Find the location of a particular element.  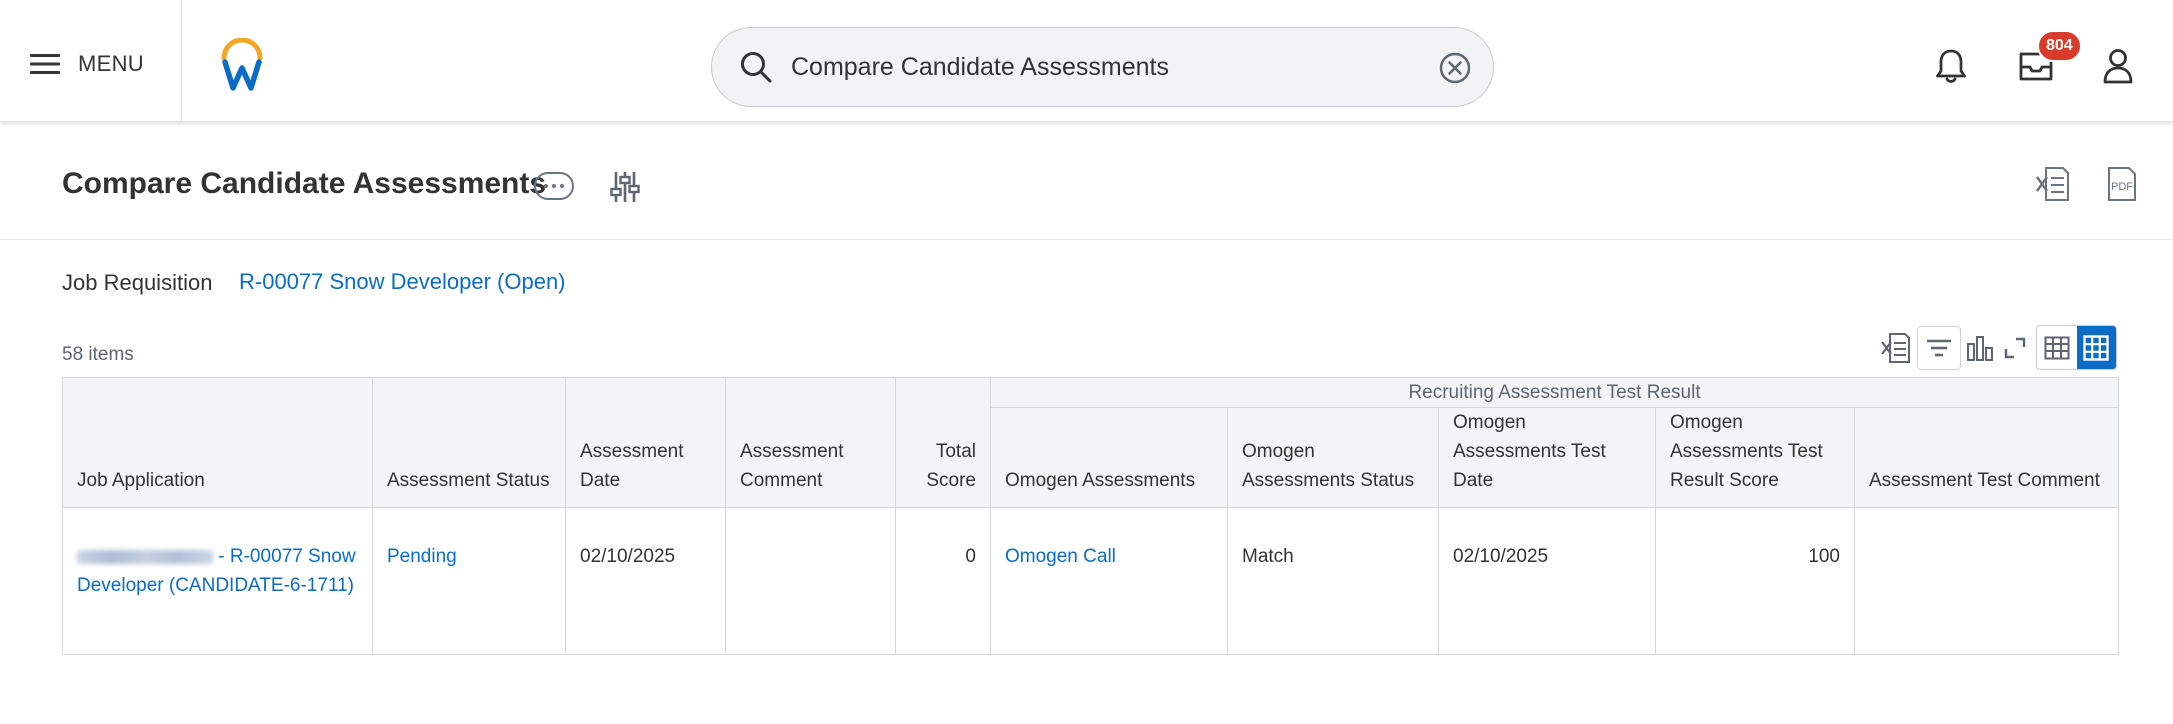

search-icon is located at coordinates (756, 67).